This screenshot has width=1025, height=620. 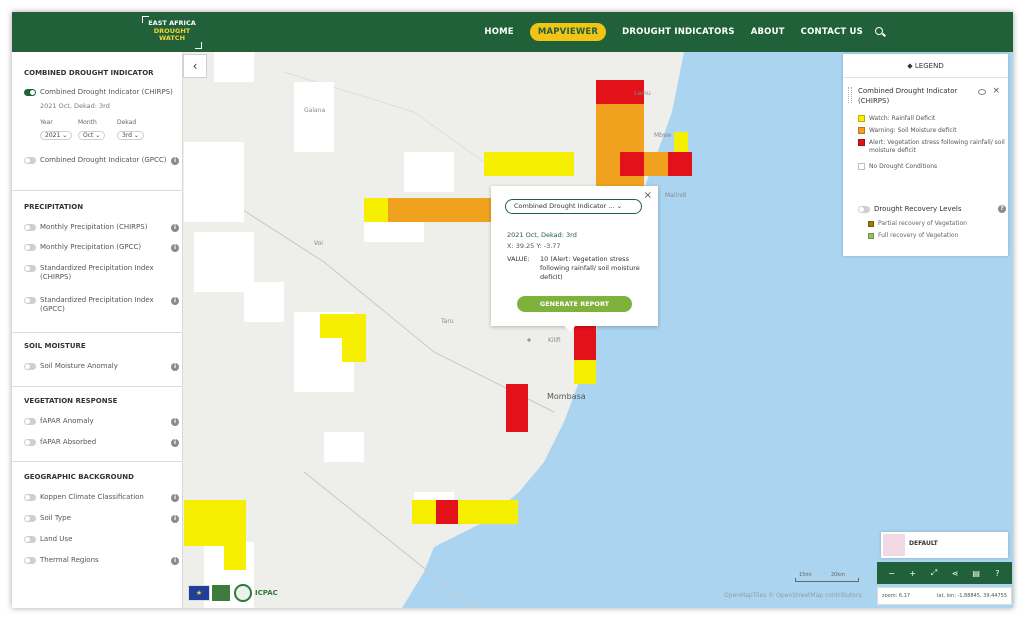 What do you see at coordinates (243, 593) in the screenshot?
I see `icpac-logo-icon` at bounding box center [243, 593].